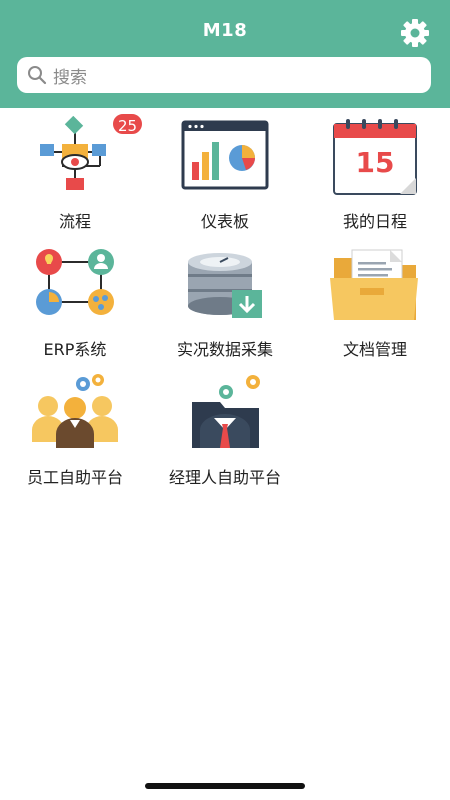  Describe the element at coordinates (37, 75) in the screenshot. I see `search-icon` at that location.